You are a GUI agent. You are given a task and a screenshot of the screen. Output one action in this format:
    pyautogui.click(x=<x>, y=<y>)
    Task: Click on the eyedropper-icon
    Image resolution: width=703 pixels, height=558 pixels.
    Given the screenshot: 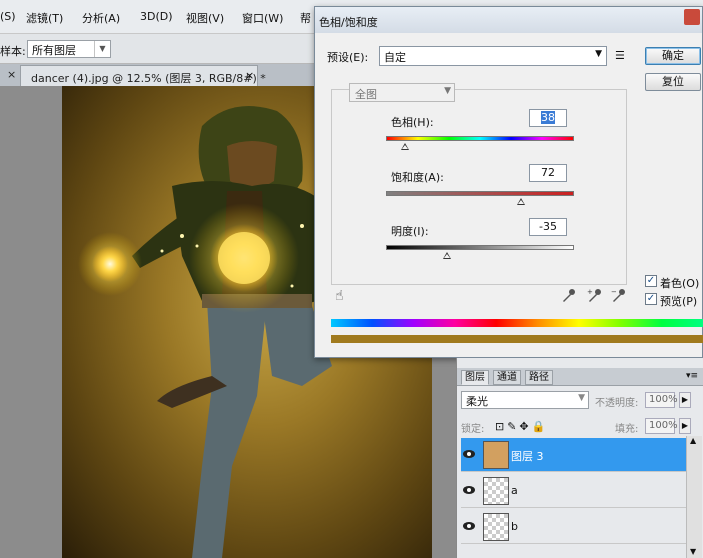 What is the action you would take?
    pyautogui.click(x=569, y=295)
    